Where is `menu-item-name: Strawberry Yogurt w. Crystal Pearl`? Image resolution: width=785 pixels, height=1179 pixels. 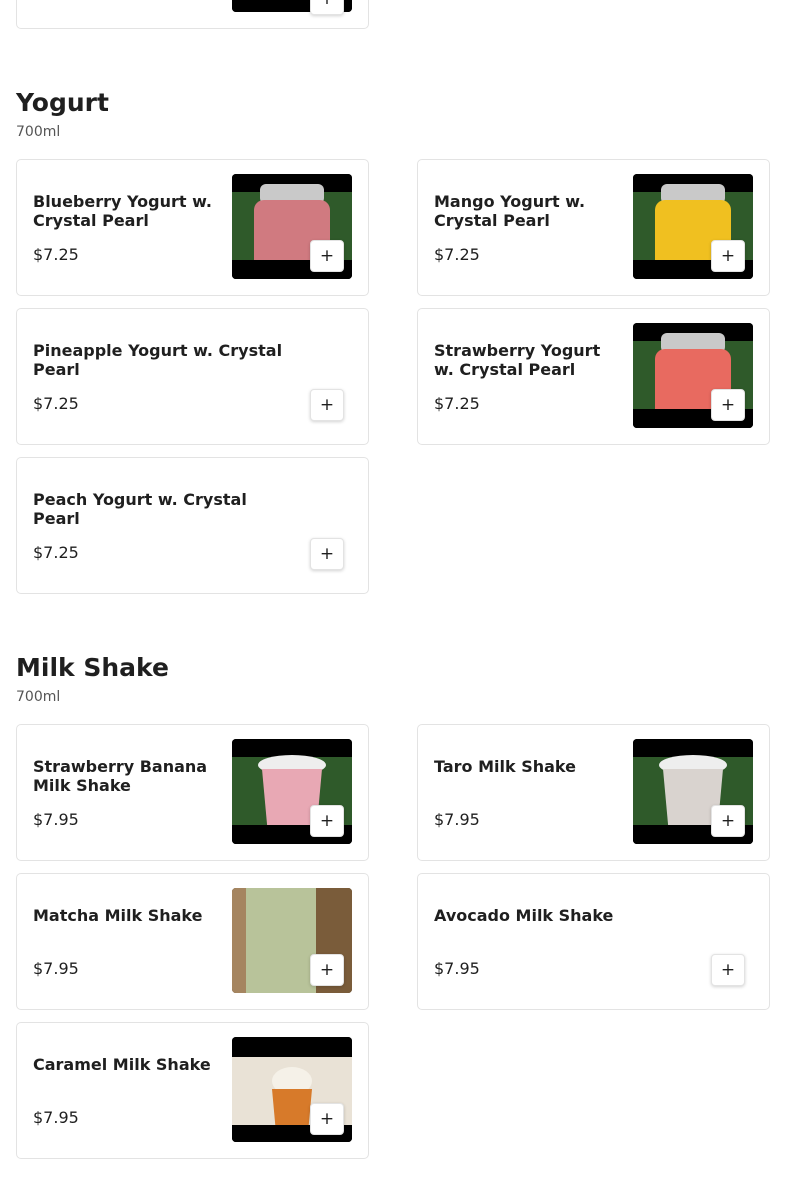
menu-item-name: Strawberry Yogurt w. Crystal Pearl is located at coordinates (517, 360).